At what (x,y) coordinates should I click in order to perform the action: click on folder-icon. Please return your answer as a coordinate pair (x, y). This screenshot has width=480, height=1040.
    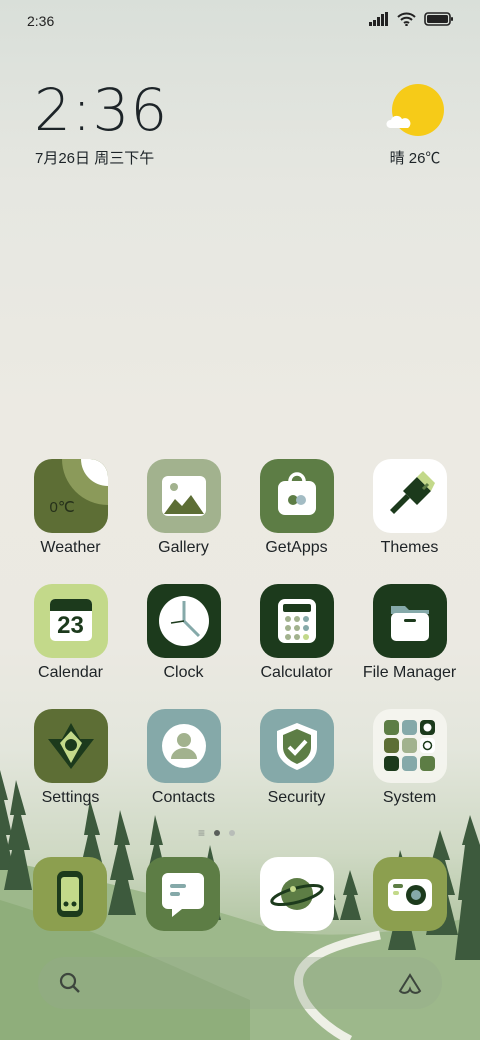
    Looking at the image, I should click on (409, 621).